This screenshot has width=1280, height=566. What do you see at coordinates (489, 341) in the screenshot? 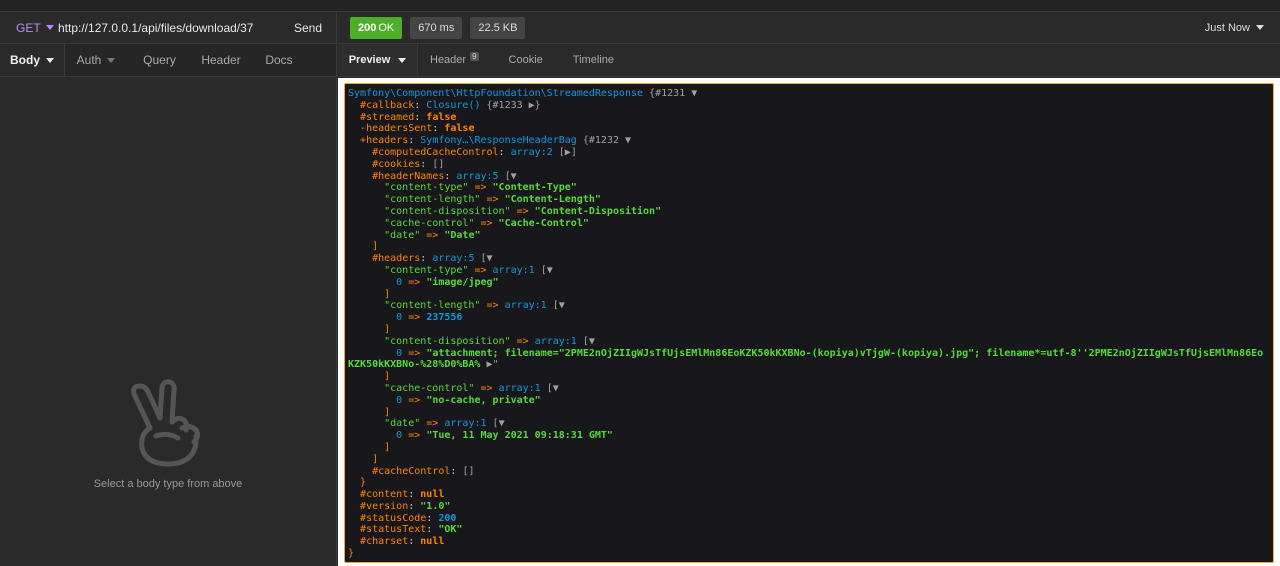
I see `dump-line: "content-disposition" => array:1 [▼` at bounding box center [489, 341].